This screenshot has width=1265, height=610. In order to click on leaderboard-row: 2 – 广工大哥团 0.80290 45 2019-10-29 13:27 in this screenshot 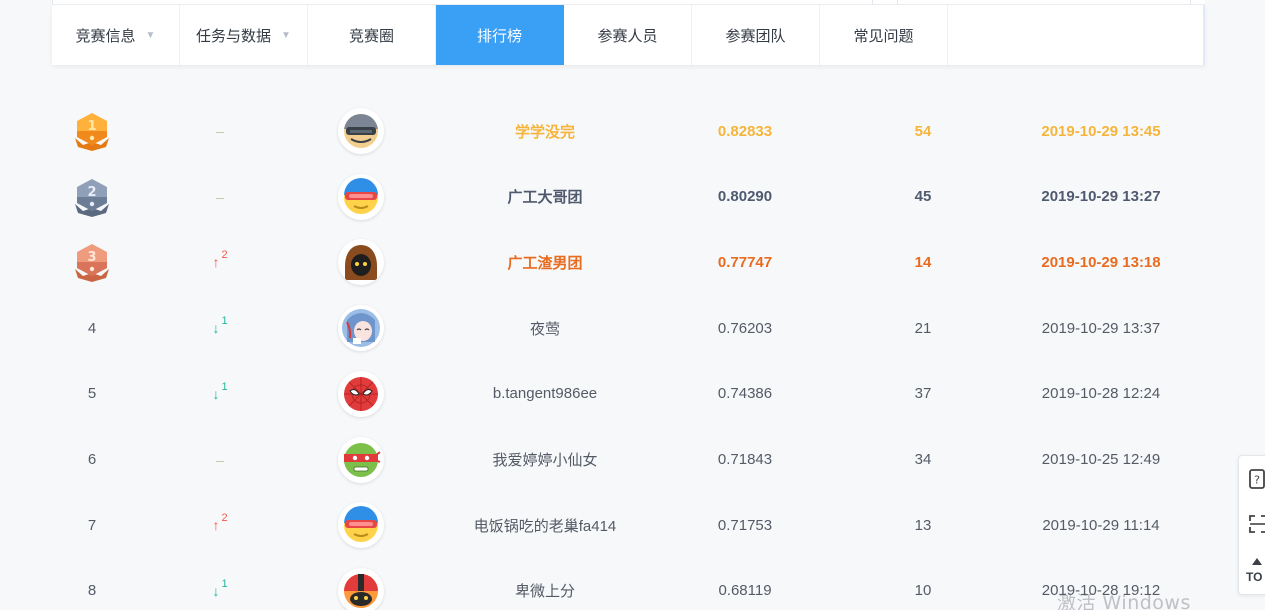, I will do `click(632, 197)`.